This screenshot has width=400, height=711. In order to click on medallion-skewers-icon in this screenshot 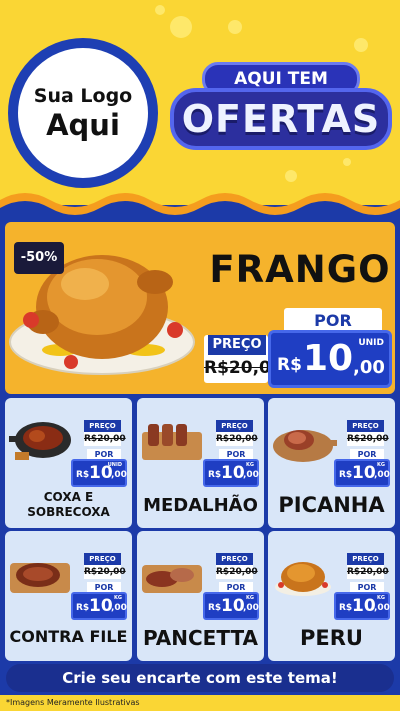, I will do `click(172, 442)`.